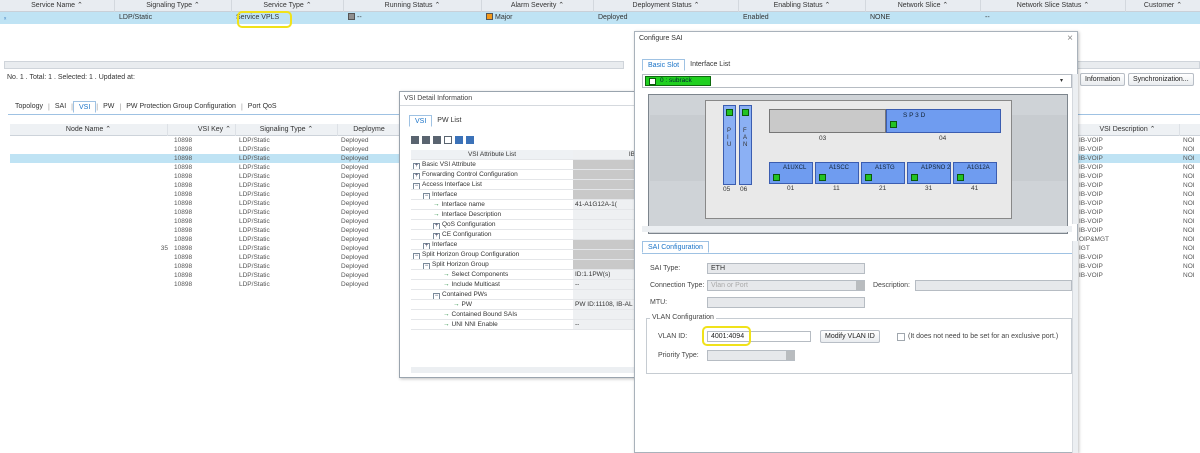 This screenshot has height=453, width=1200. I want to click on mtu-field, so click(786, 302).